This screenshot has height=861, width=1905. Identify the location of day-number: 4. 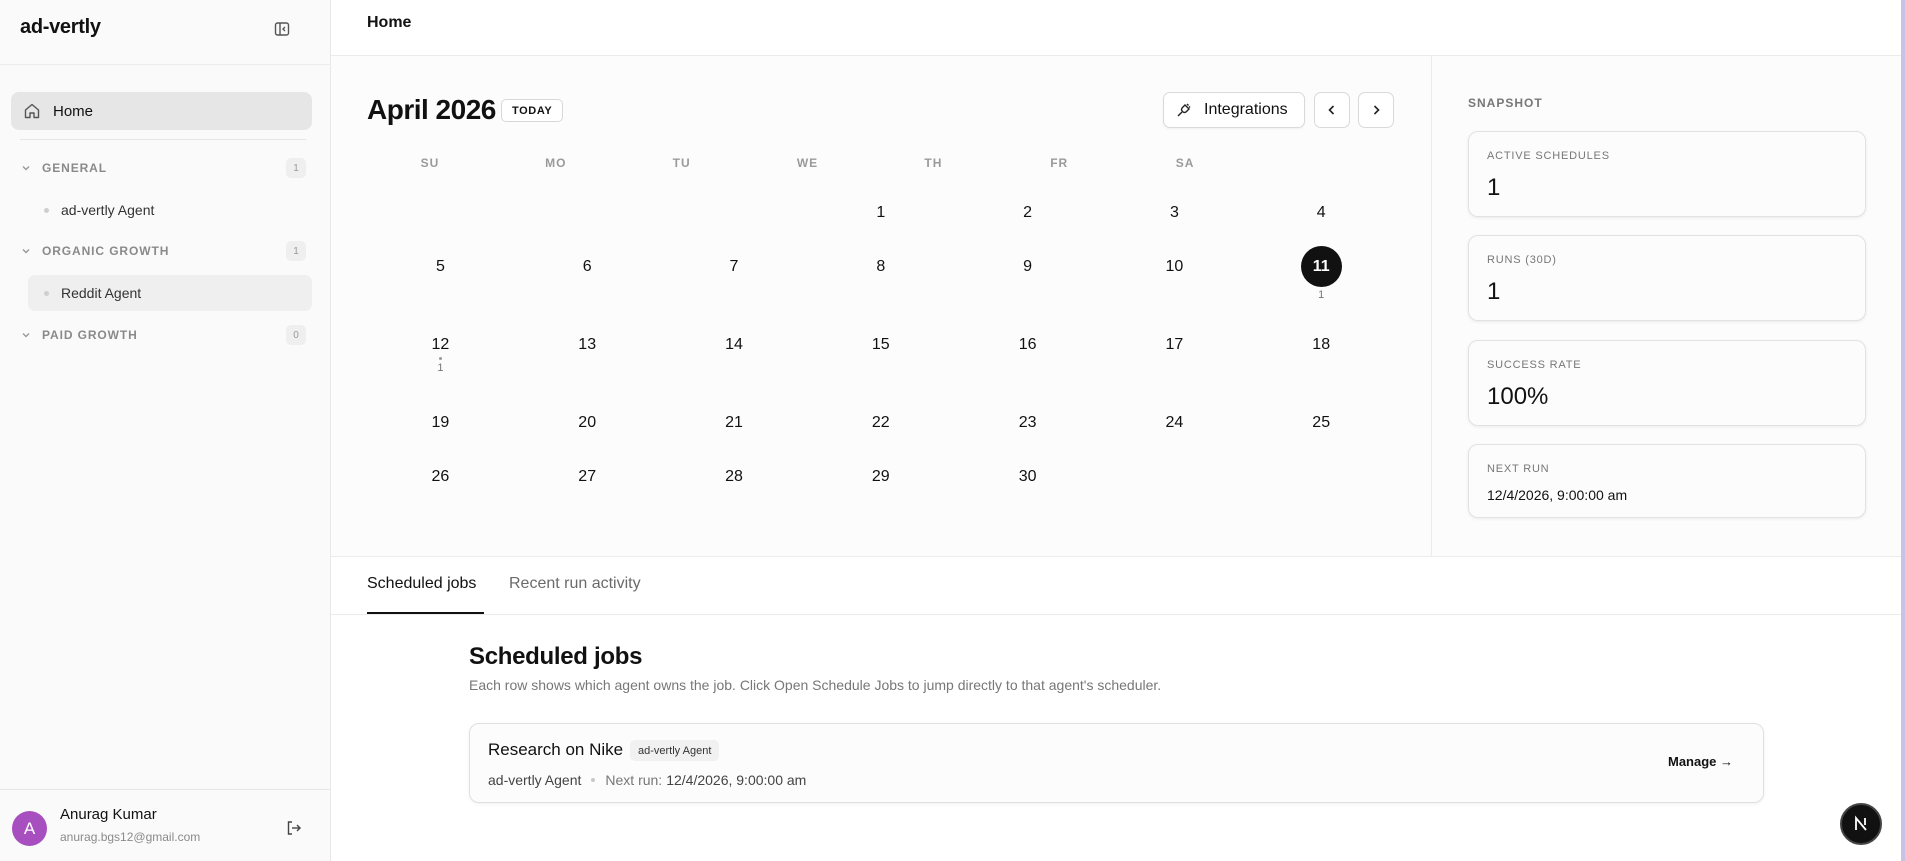
(1321, 212).